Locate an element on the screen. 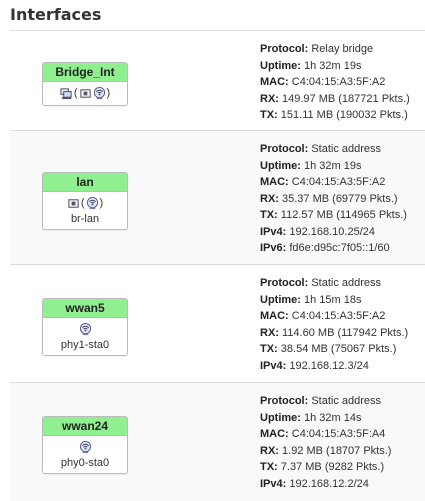 The width and height of the screenshot is (425, 501). interface-badge-lan: lan () br-lan is located at coordinates (85, 201).